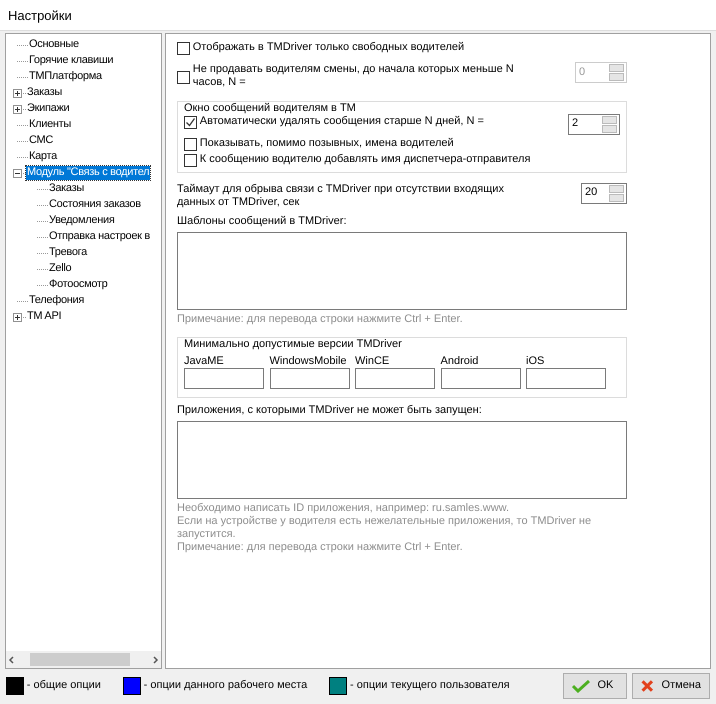  I want to click on option-label: Не продавать водителям смены, до начала которых меньше N часов, N =, so click(353, 76).